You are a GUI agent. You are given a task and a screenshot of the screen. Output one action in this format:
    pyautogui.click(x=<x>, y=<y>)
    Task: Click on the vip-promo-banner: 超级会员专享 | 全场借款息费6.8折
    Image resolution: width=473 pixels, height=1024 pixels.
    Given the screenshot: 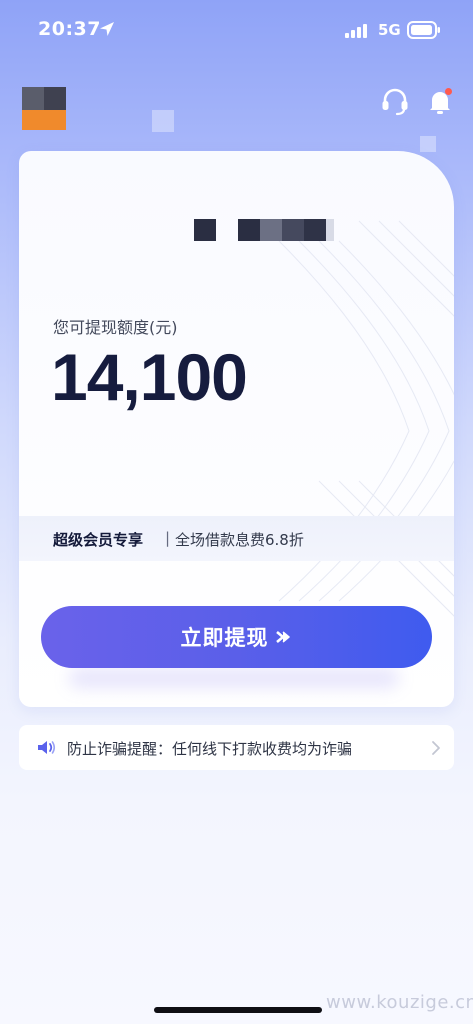 What is the action you would take?
    pyautogui.click(x=236, y=538)
    